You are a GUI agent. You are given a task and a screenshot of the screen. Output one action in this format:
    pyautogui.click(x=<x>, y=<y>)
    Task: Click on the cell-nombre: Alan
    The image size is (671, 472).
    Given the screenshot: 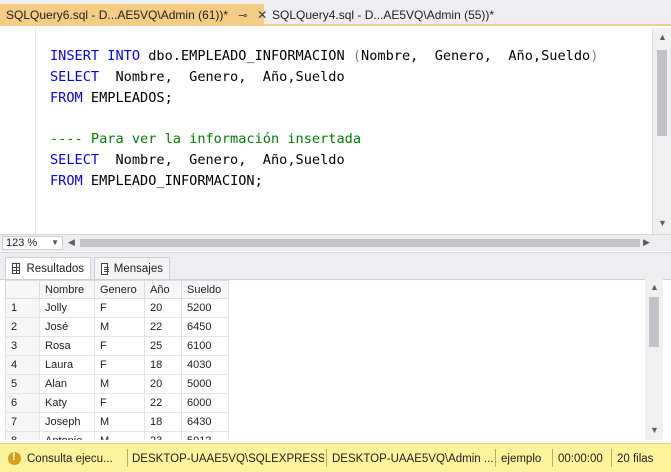 What is the action you would take?
    pyautogui.click(x=67, y=384)
    